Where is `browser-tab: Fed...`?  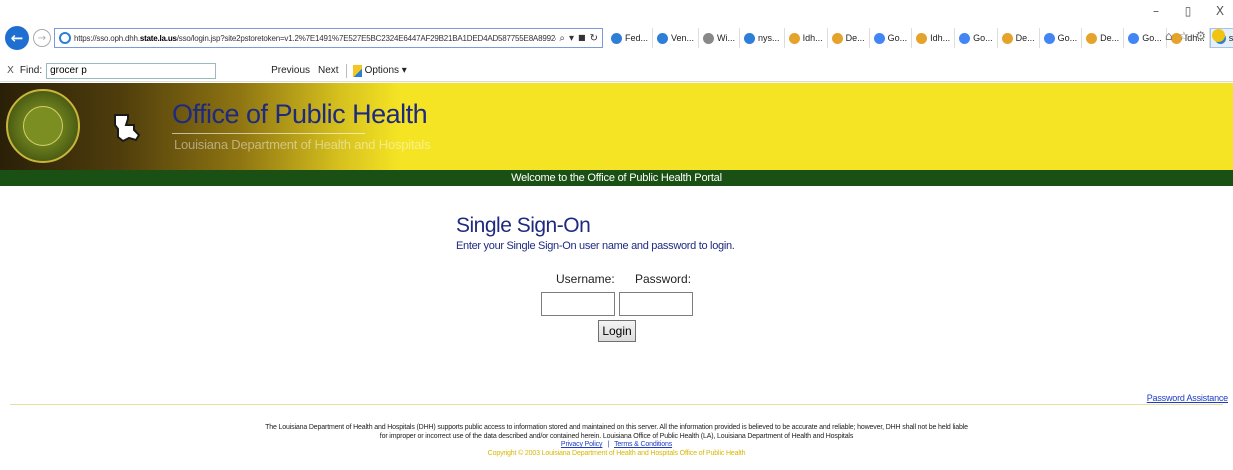
browser-tab: Fed... is located at coordinates (630, 38).